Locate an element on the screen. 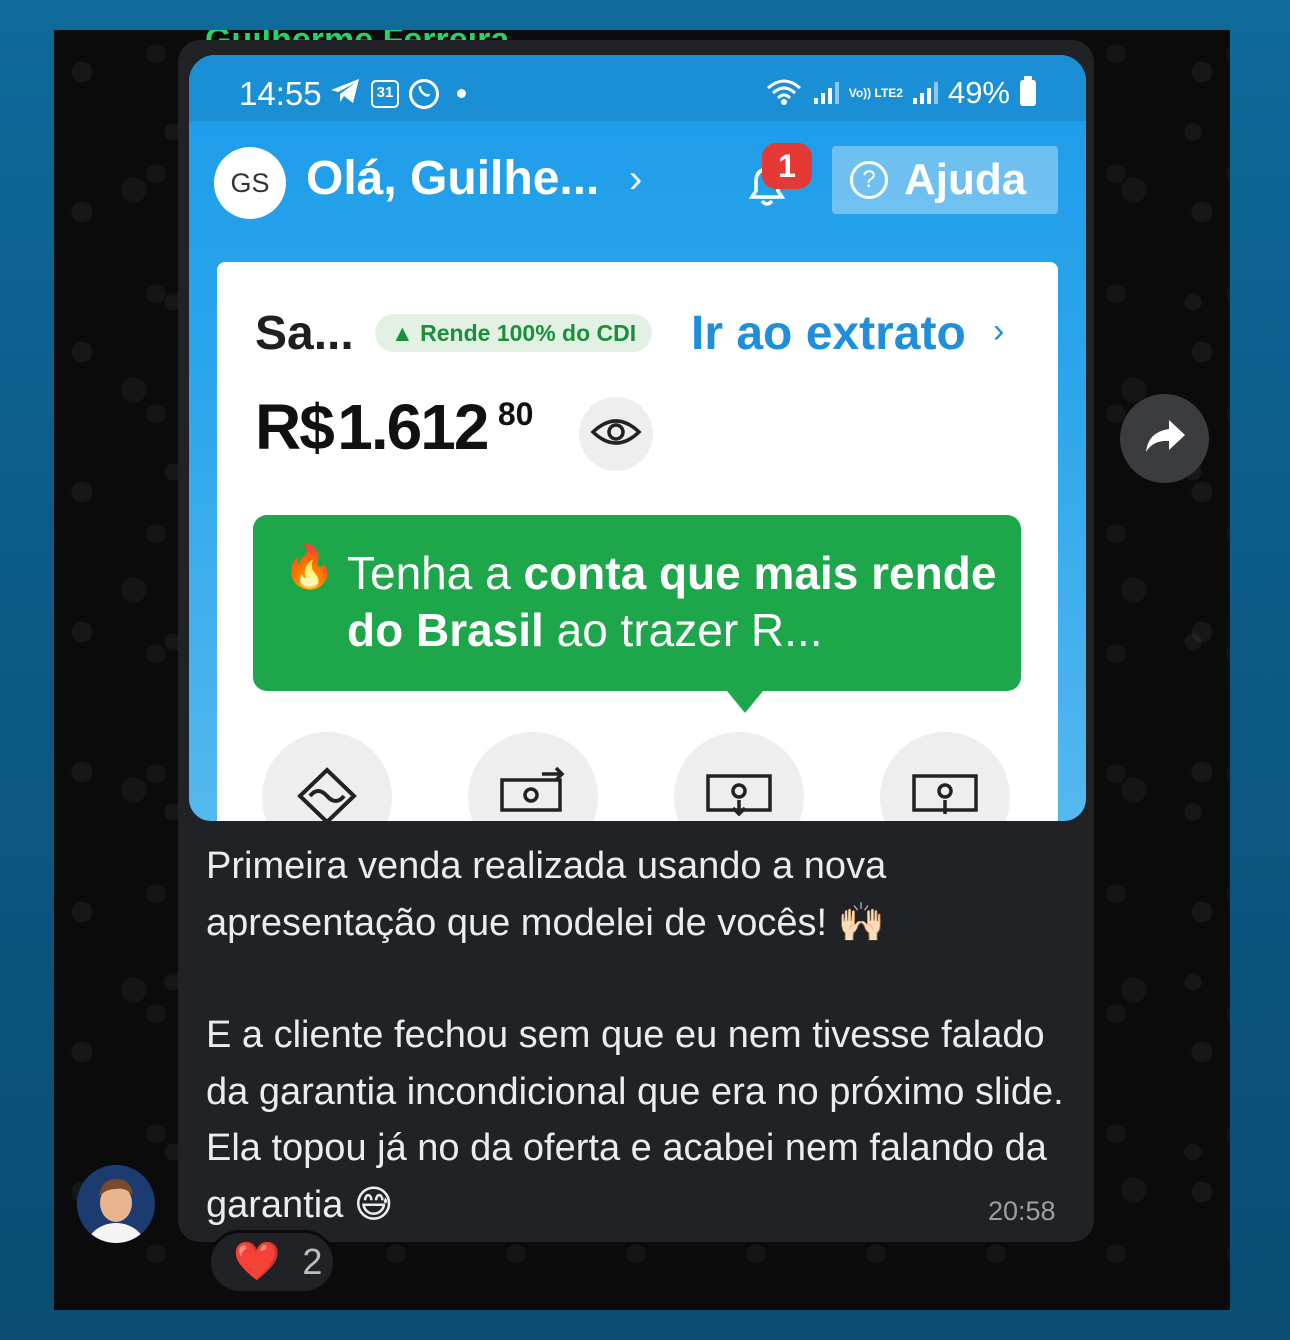 The height and width of the screenshot is (1340, 1290). calendar-icon: 31 is located at coordinates (385, 93).